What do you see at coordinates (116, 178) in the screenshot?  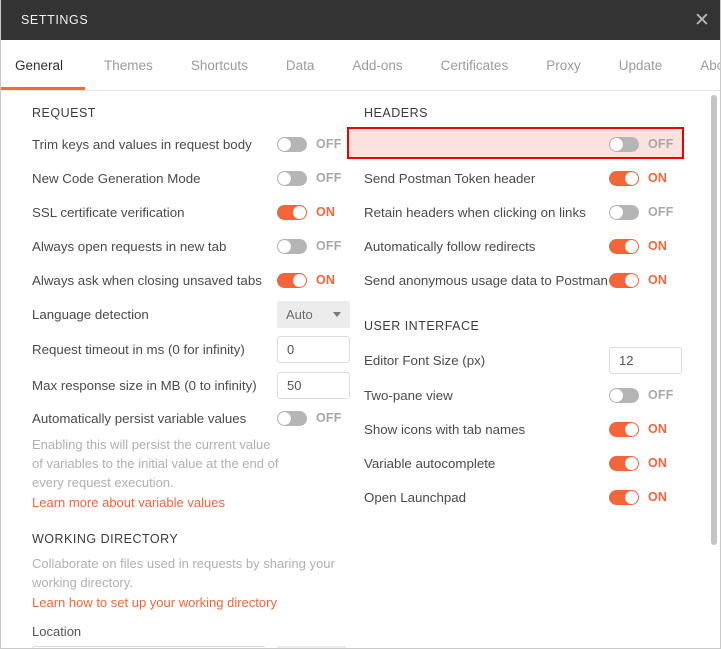 I see `row-label: New Code Generation Mode` at bounding box center [116, 178].